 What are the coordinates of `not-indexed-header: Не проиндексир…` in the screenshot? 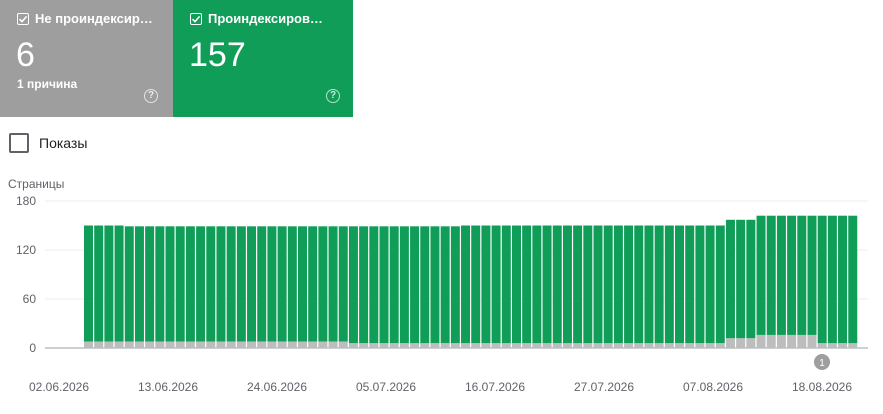 It's located at (87, 18).